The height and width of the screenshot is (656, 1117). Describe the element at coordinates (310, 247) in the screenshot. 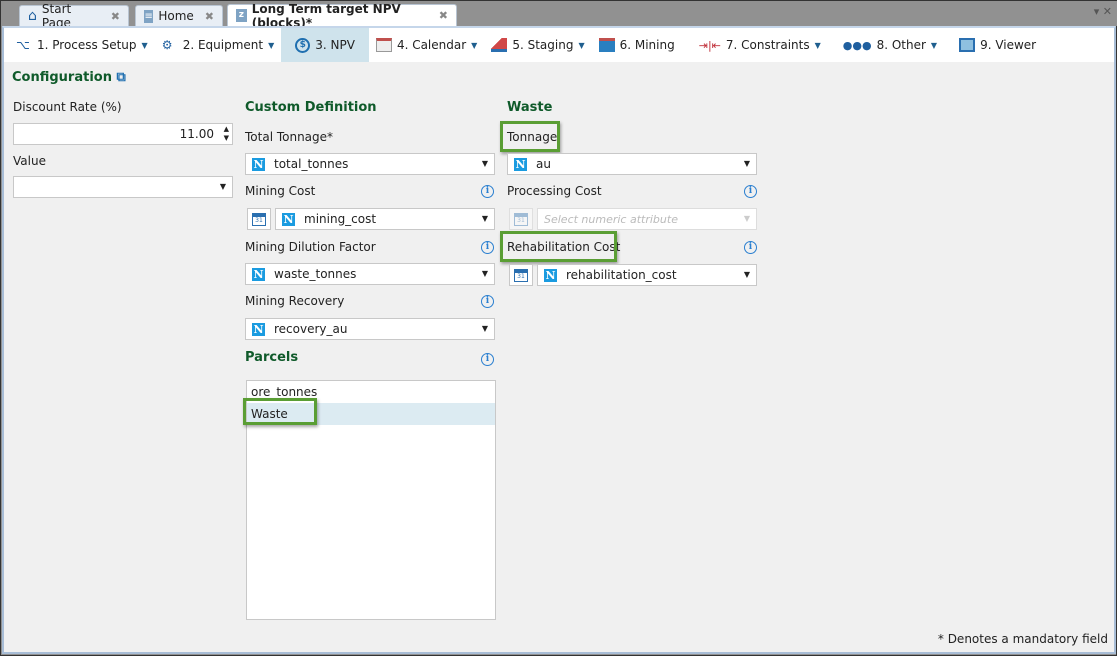

I see `mining-dilution-label: Mining Dilution Factor` at that location.